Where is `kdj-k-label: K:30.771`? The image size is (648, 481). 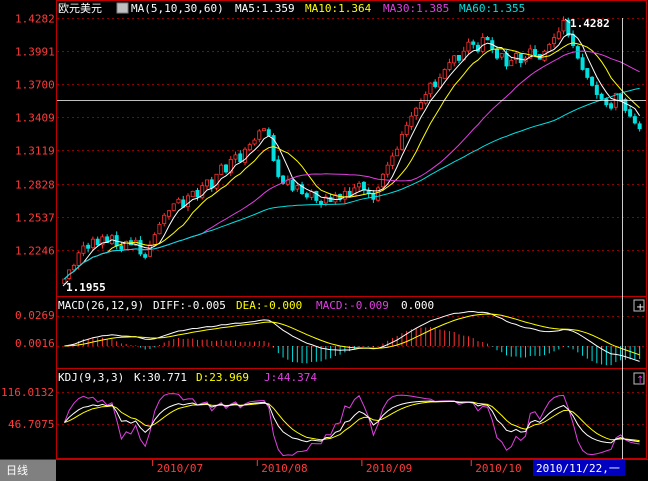 kdj-k-label: K:30.771 is located at coordinates (160, 377).